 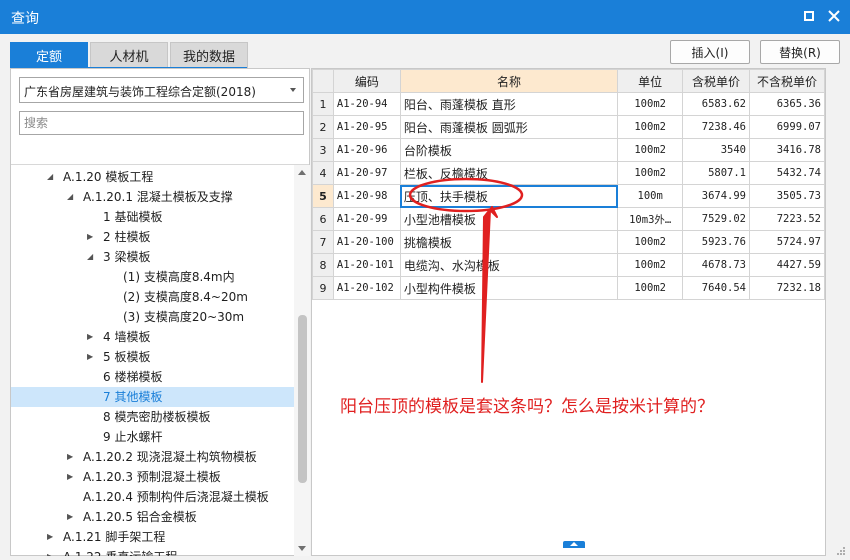 I want to click on tree-item: ▶ 5 板模板, so click(x=152, y=357).